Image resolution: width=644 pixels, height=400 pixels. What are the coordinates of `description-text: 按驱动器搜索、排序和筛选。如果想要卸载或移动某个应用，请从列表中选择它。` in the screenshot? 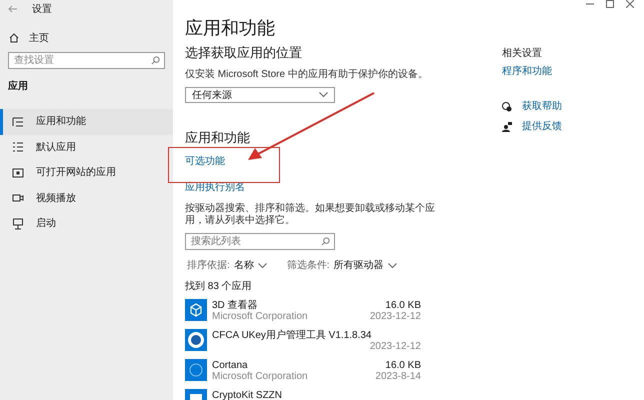 It's located at (310, 215).